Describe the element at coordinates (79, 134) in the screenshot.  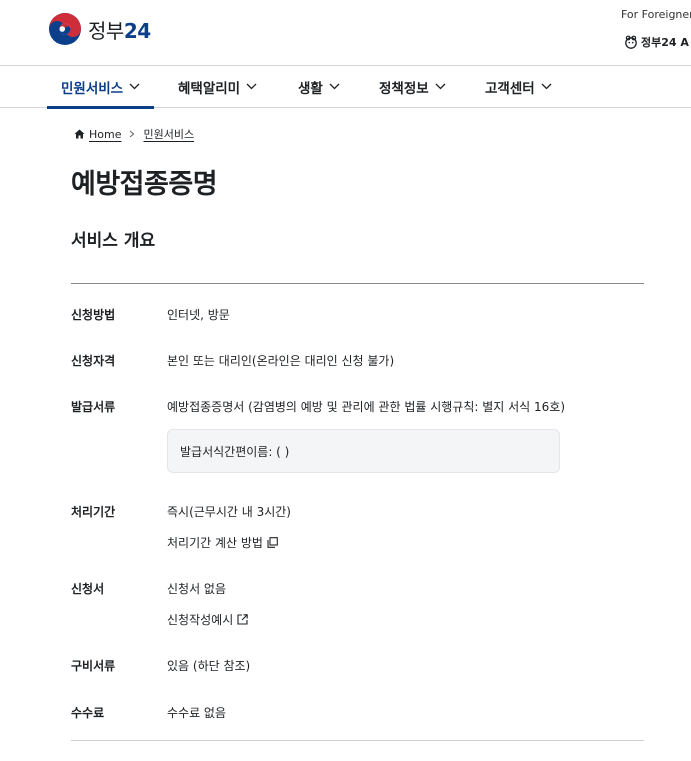
I see `home-icon` at that location.